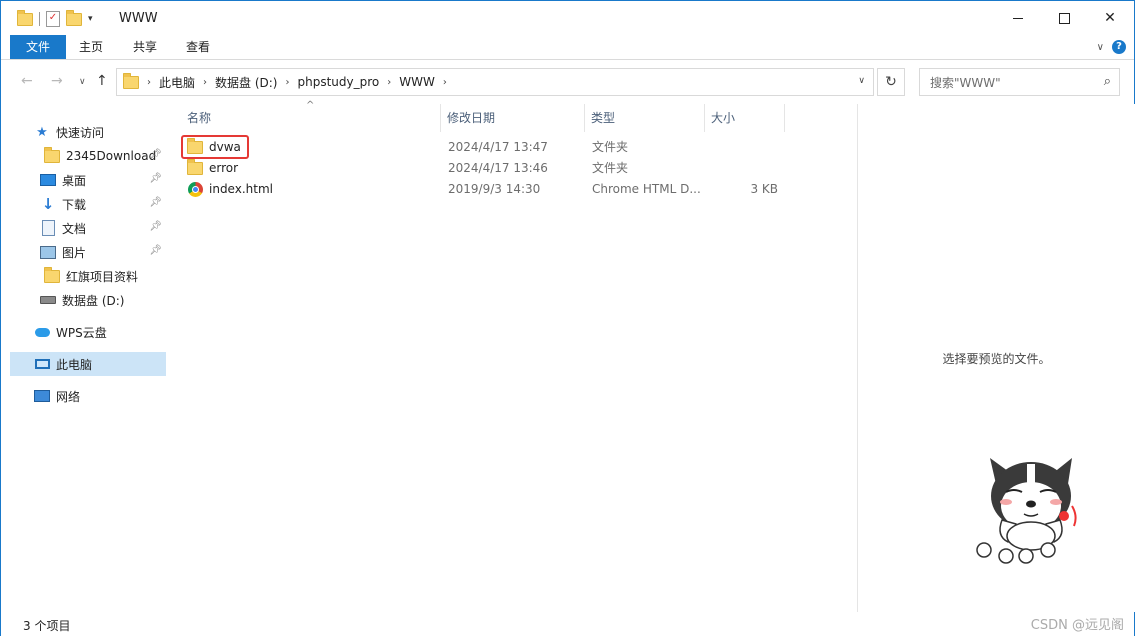 The height and width of the screenshot is (636, 1135). I want to click on computer-icon, so click(42, 364).